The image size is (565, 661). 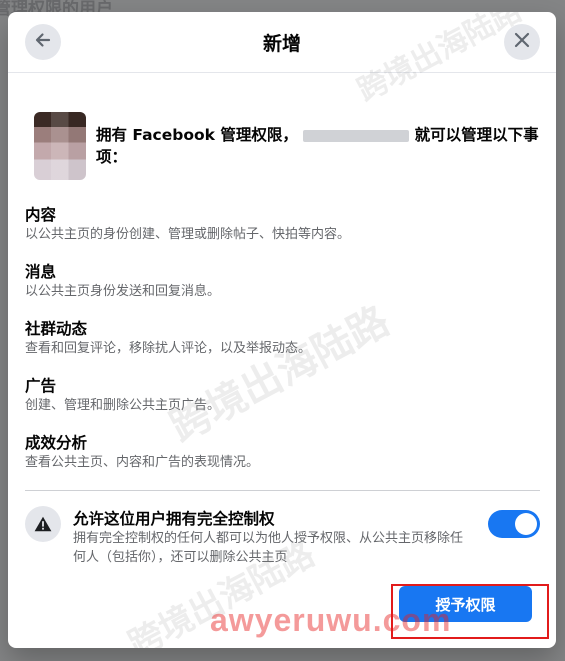 What do you see at coordinates (168, 348) in the screenshot?
I see `permission-desc: 查看和回复评论，移除扰人评论，以及举报动态。` at bounding box center [168, 348].